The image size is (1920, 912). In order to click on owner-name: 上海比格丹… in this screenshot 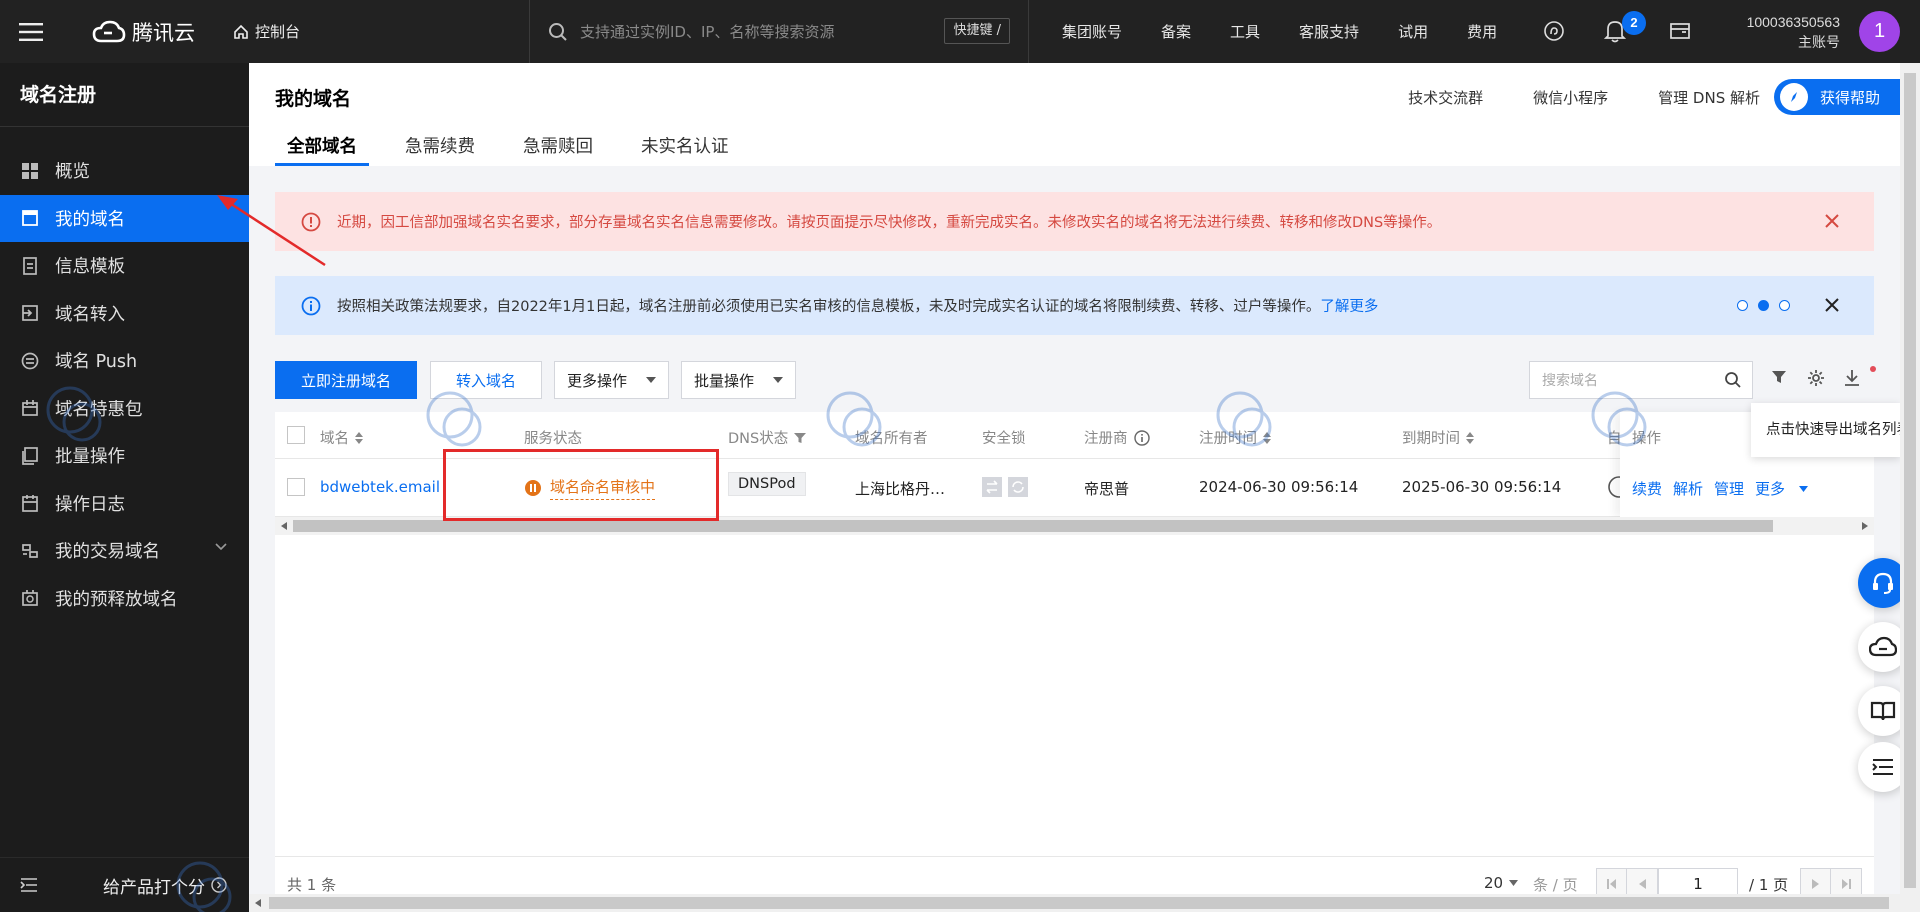, I will do `click(900, 489)`.